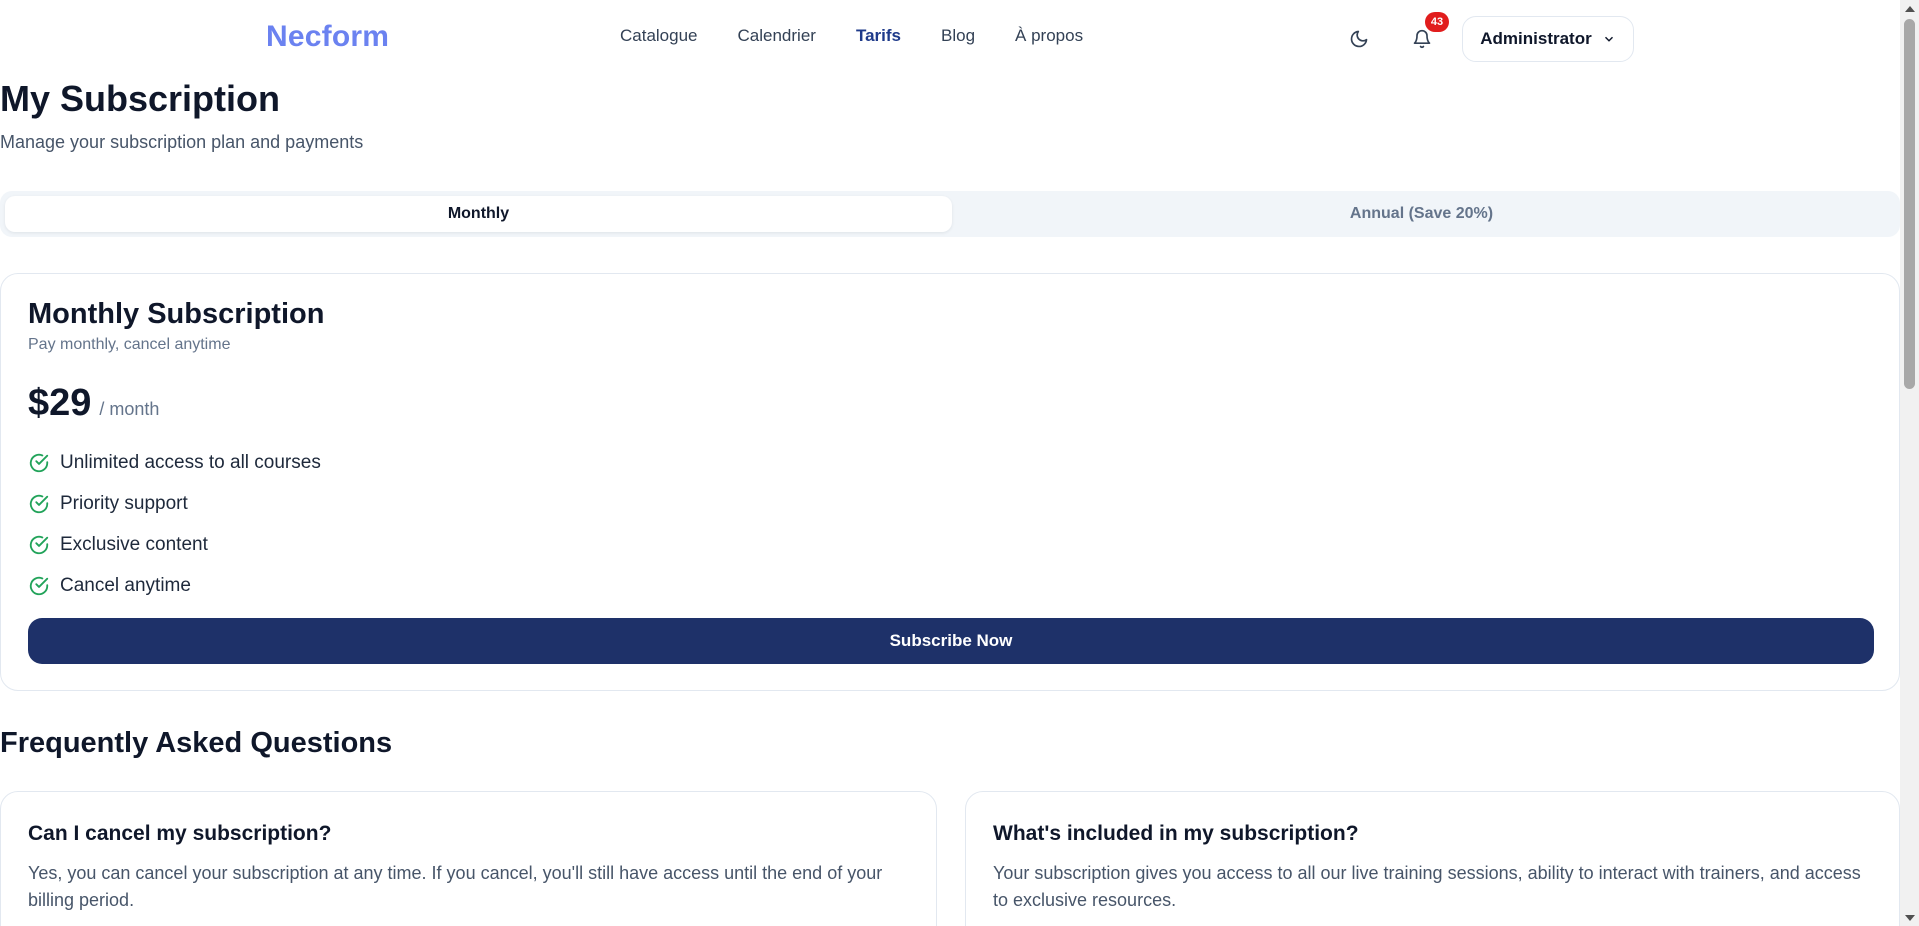  What do you see at coordinates (878, 36) in the screenshot?
I see `nav-tarifs: Tarifs` at bounding box center [878, 36].